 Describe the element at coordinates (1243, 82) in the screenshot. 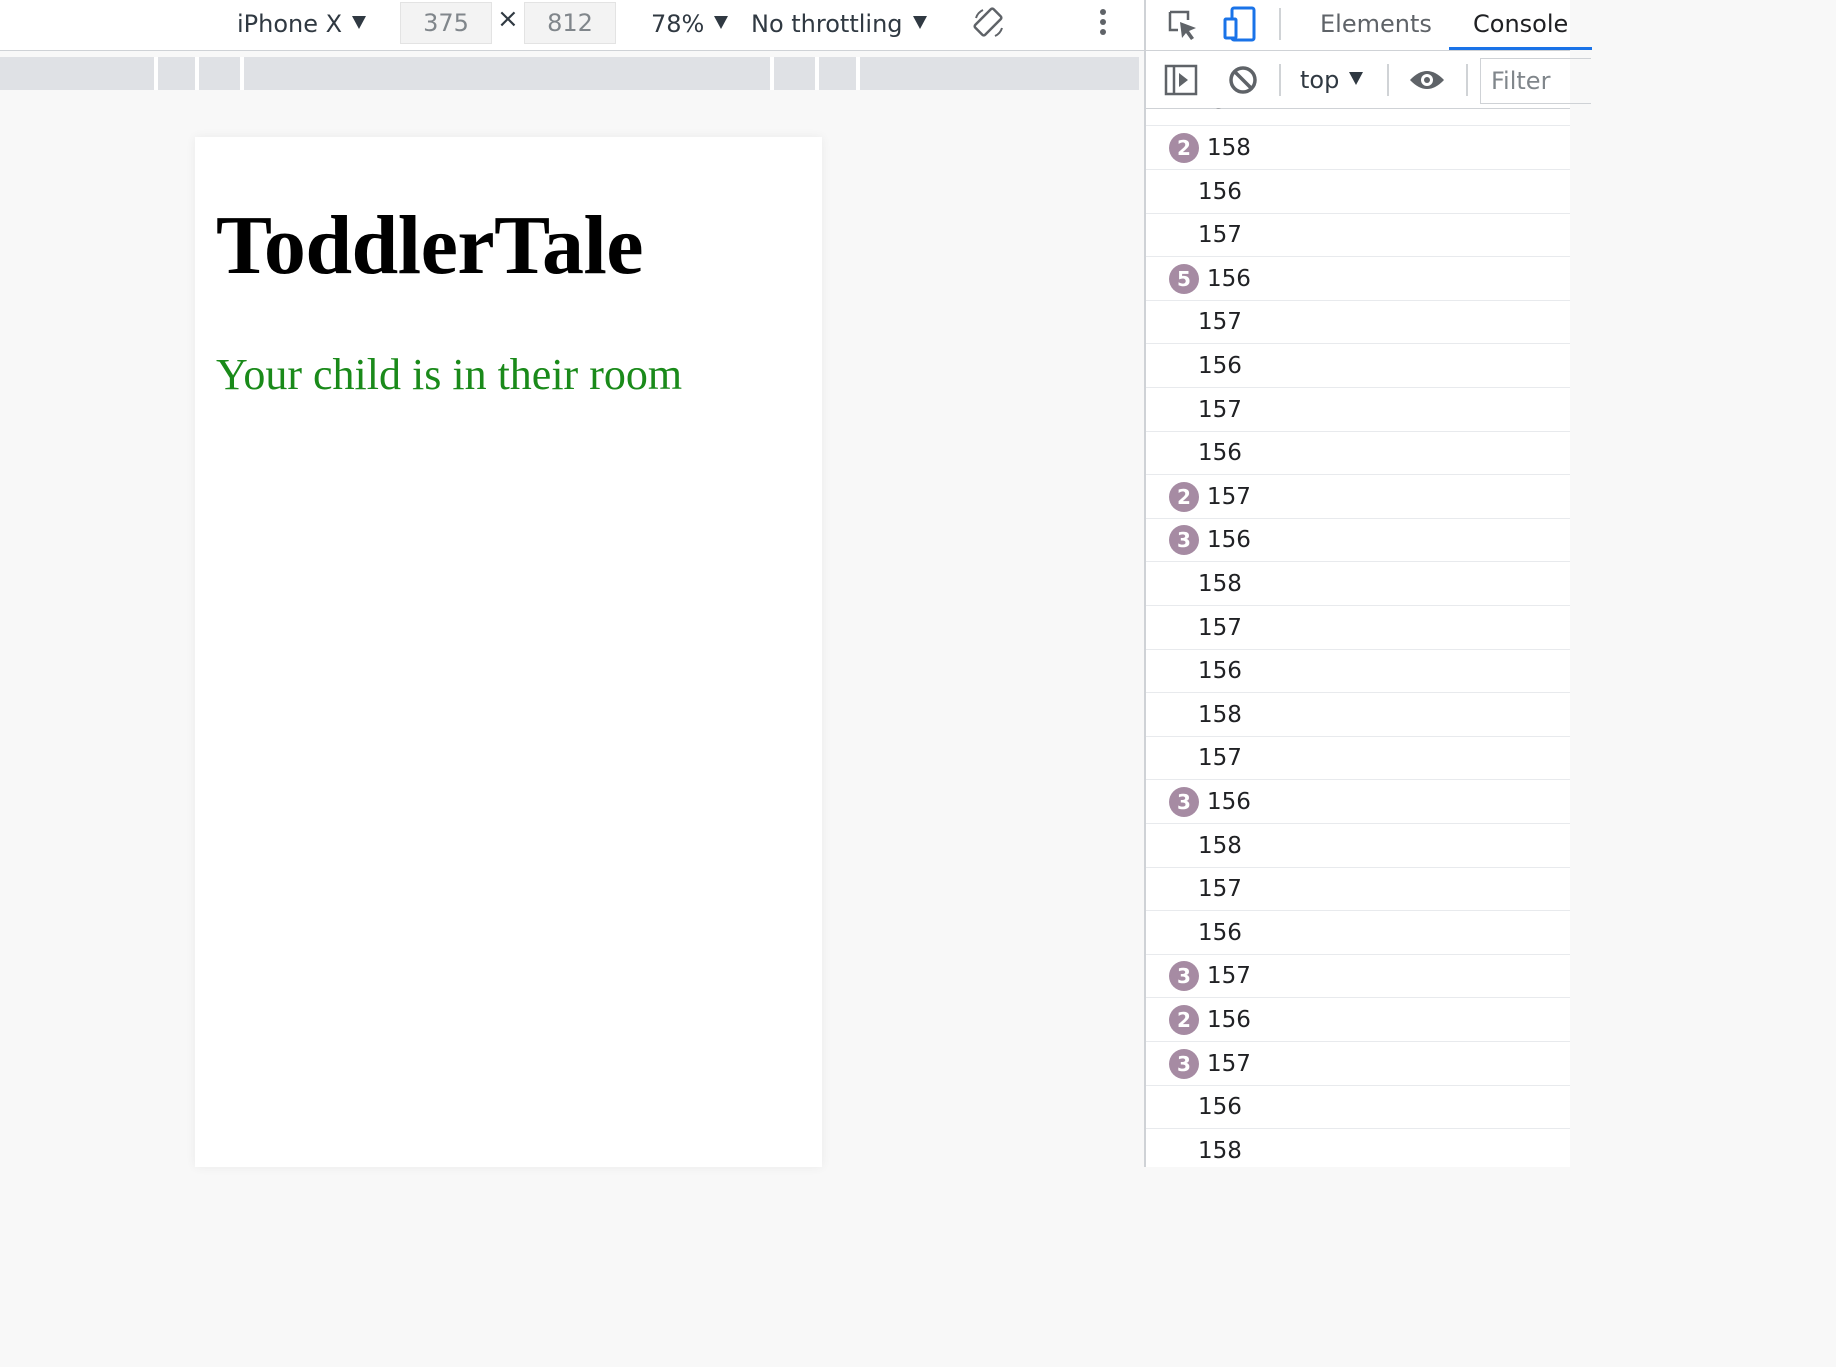

I see `clear-console-icon` at that location.